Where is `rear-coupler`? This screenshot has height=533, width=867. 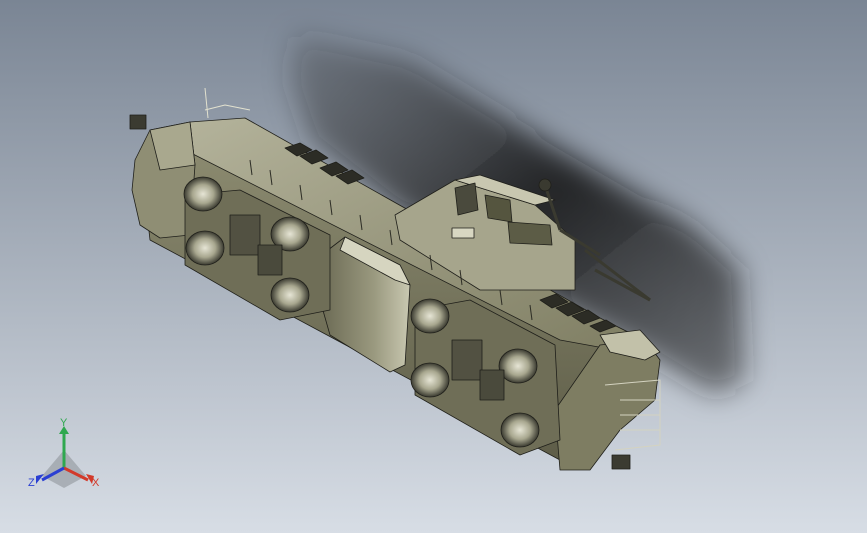 rear-coupler is located at coordinates (138, 122).